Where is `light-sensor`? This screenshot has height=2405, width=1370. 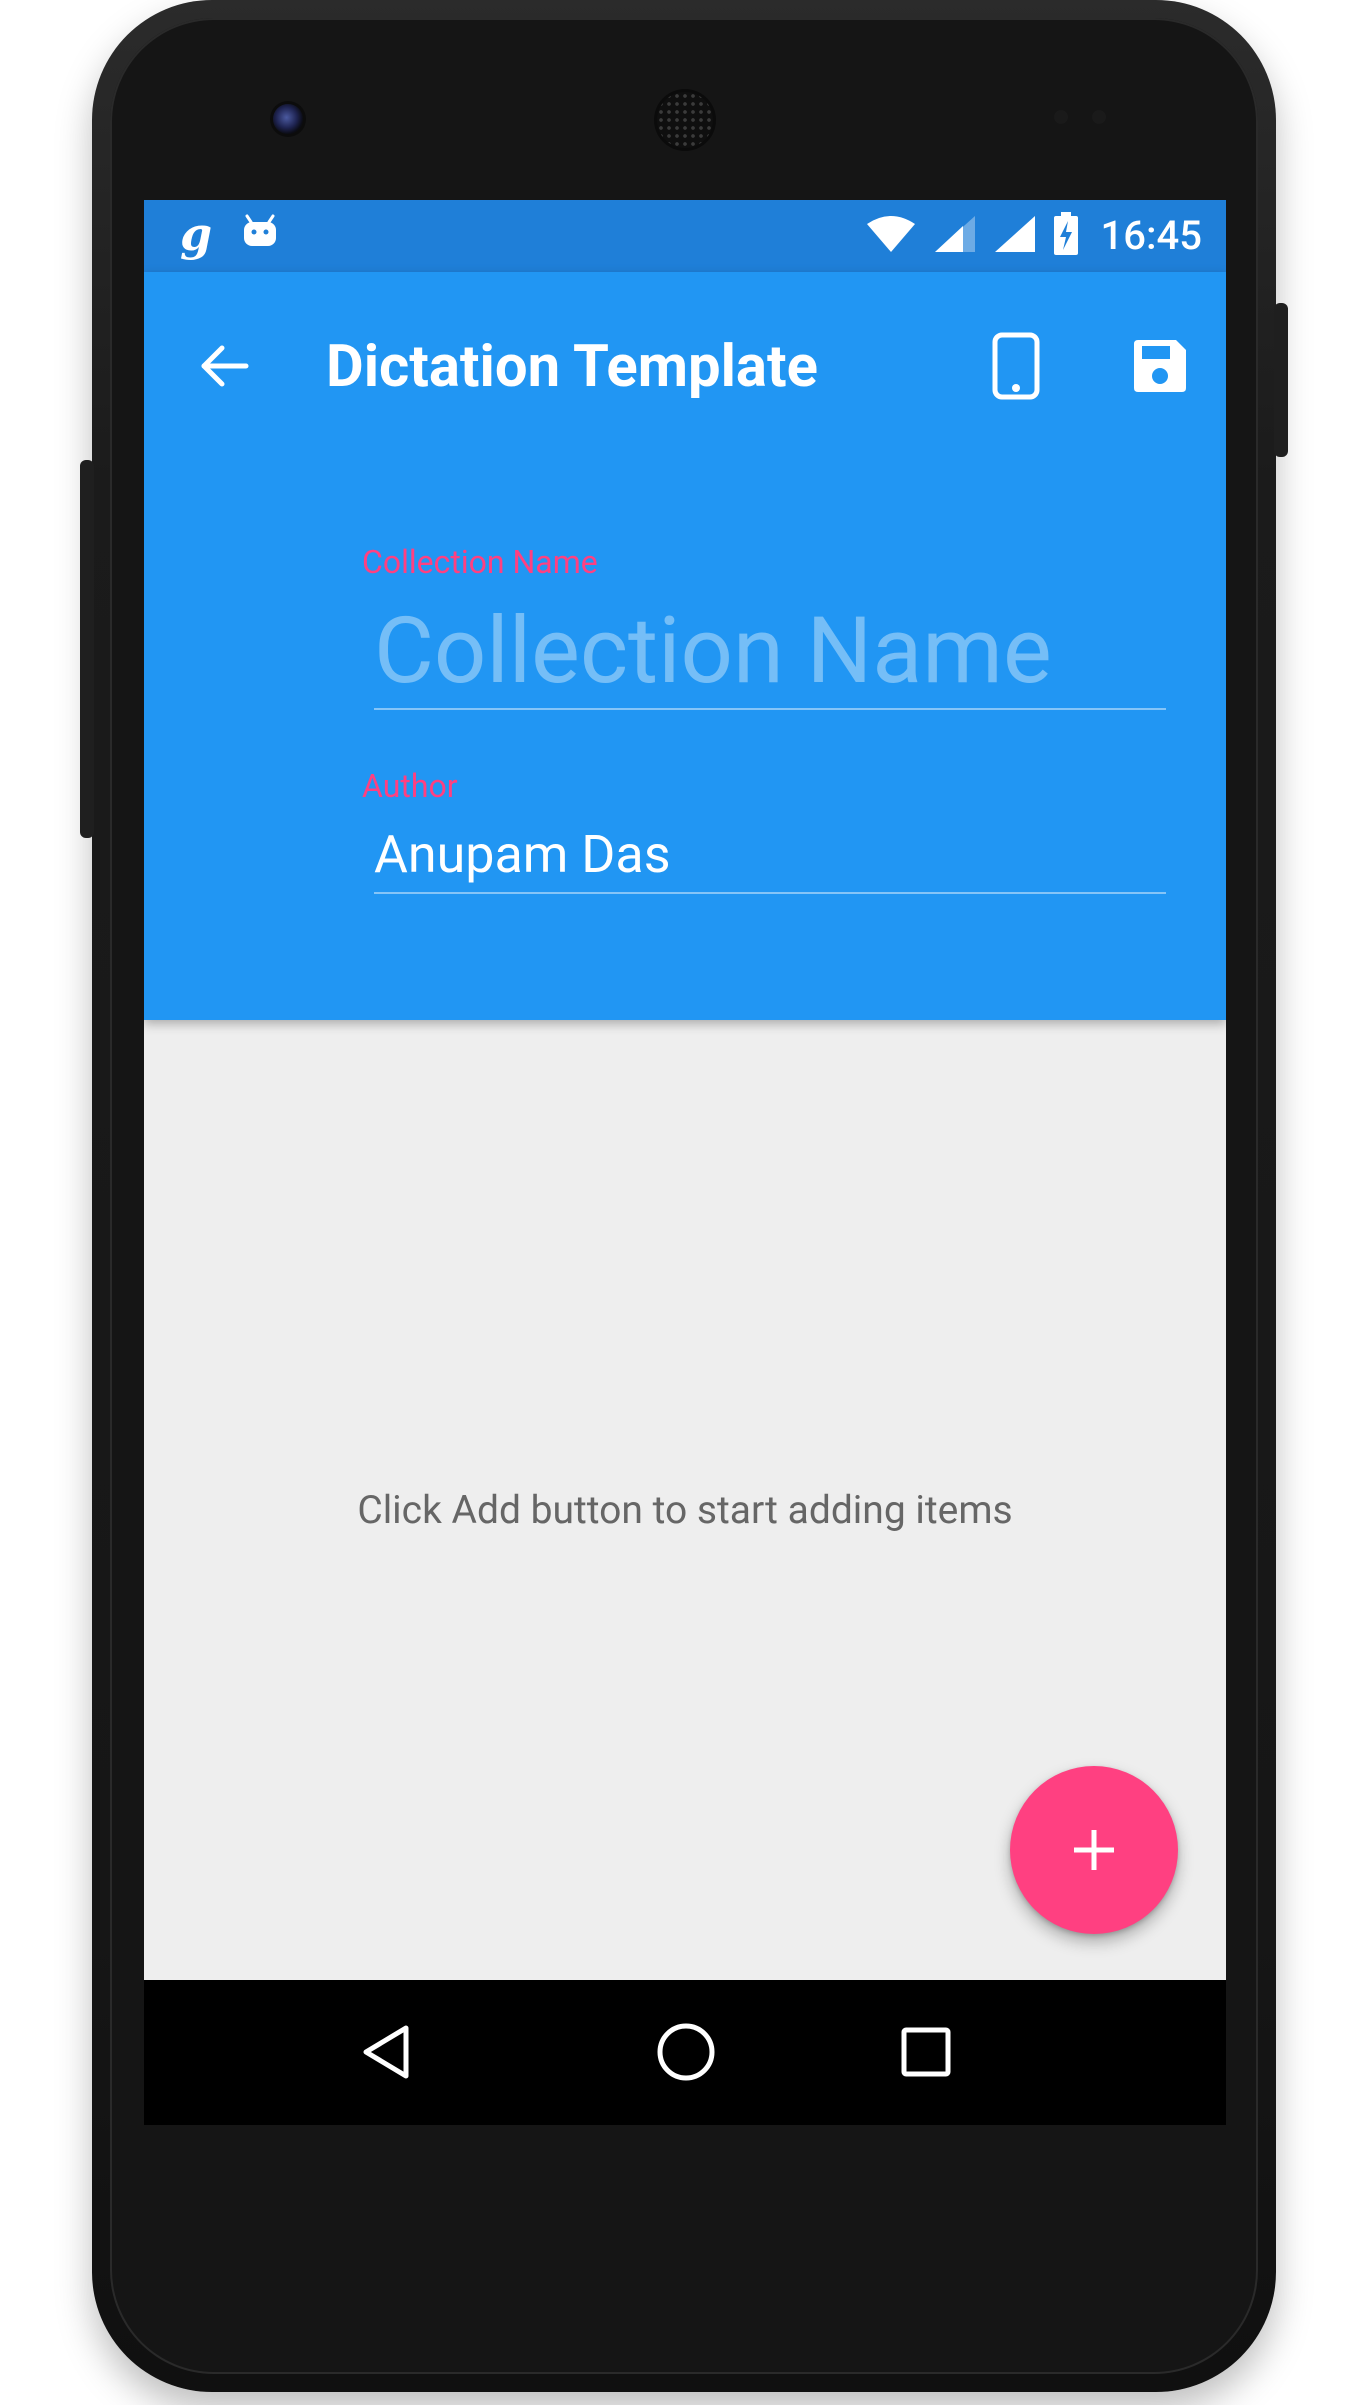
light-sensor is located at coordinates (1099, 117).